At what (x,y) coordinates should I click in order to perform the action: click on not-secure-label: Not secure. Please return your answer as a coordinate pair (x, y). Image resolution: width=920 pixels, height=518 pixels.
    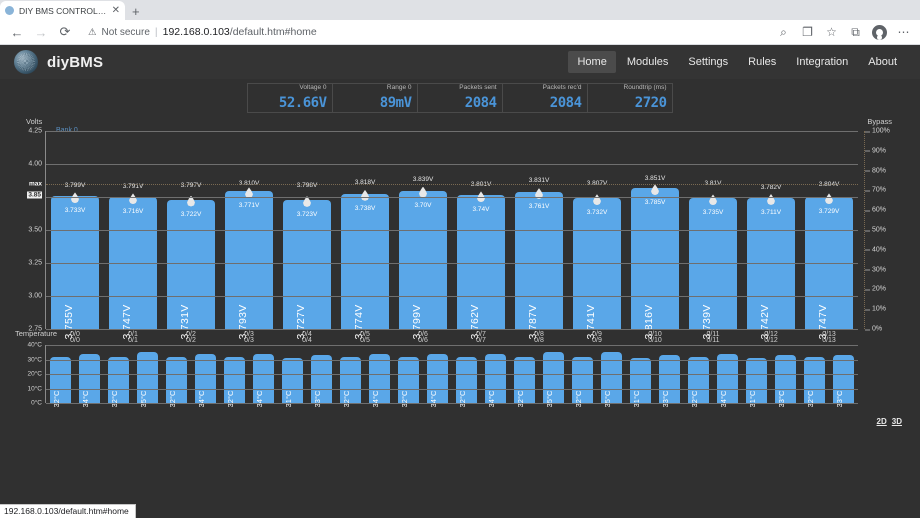
    Looking at the image, I should click on (125, 32).